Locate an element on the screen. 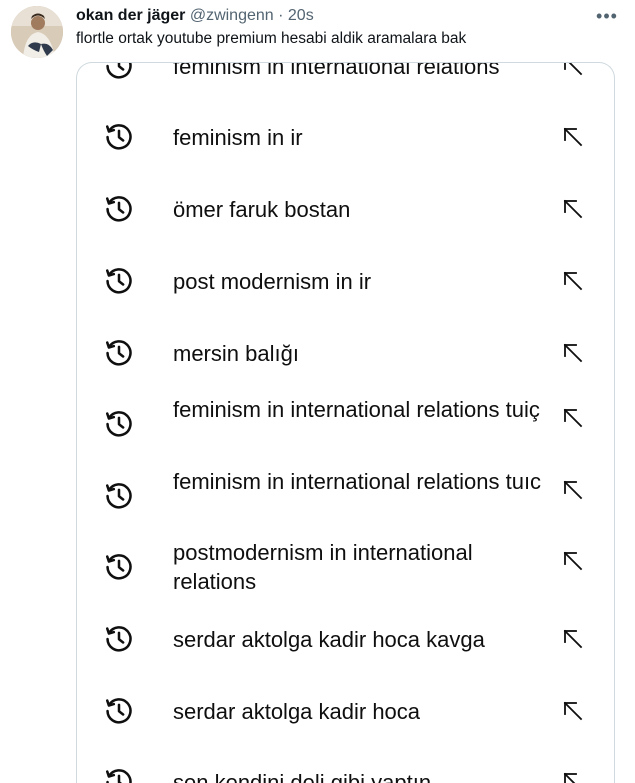 The width and height of the screenshot is (635, 783). search-history-item: mersin balığı is located at coordinates (345, 353).